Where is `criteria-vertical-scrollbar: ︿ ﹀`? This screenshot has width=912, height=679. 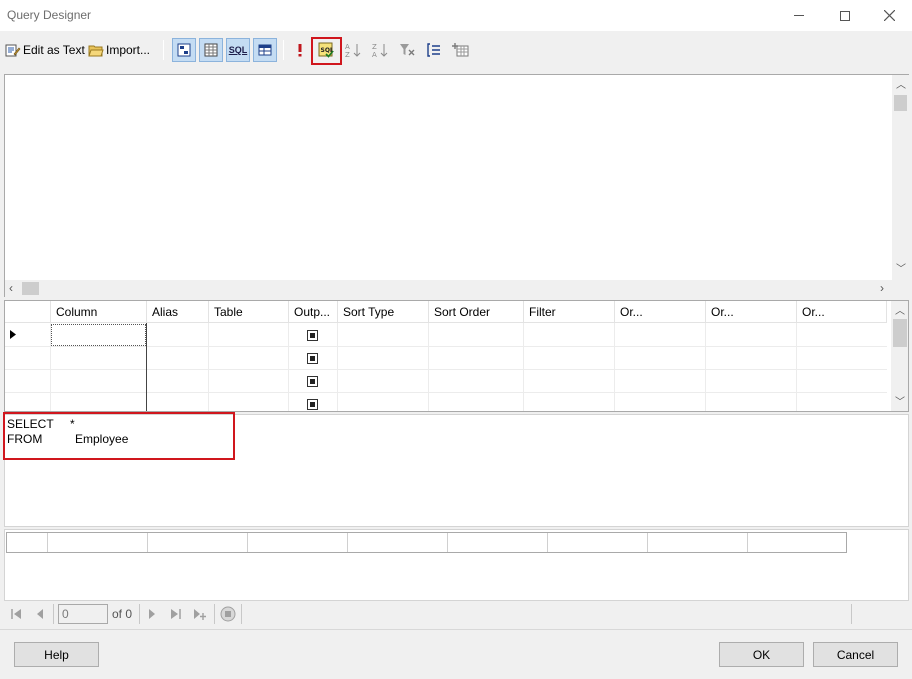 criteria-vertical-scrollbar: ︿ ﹀ is located at coordinates (899, 356).